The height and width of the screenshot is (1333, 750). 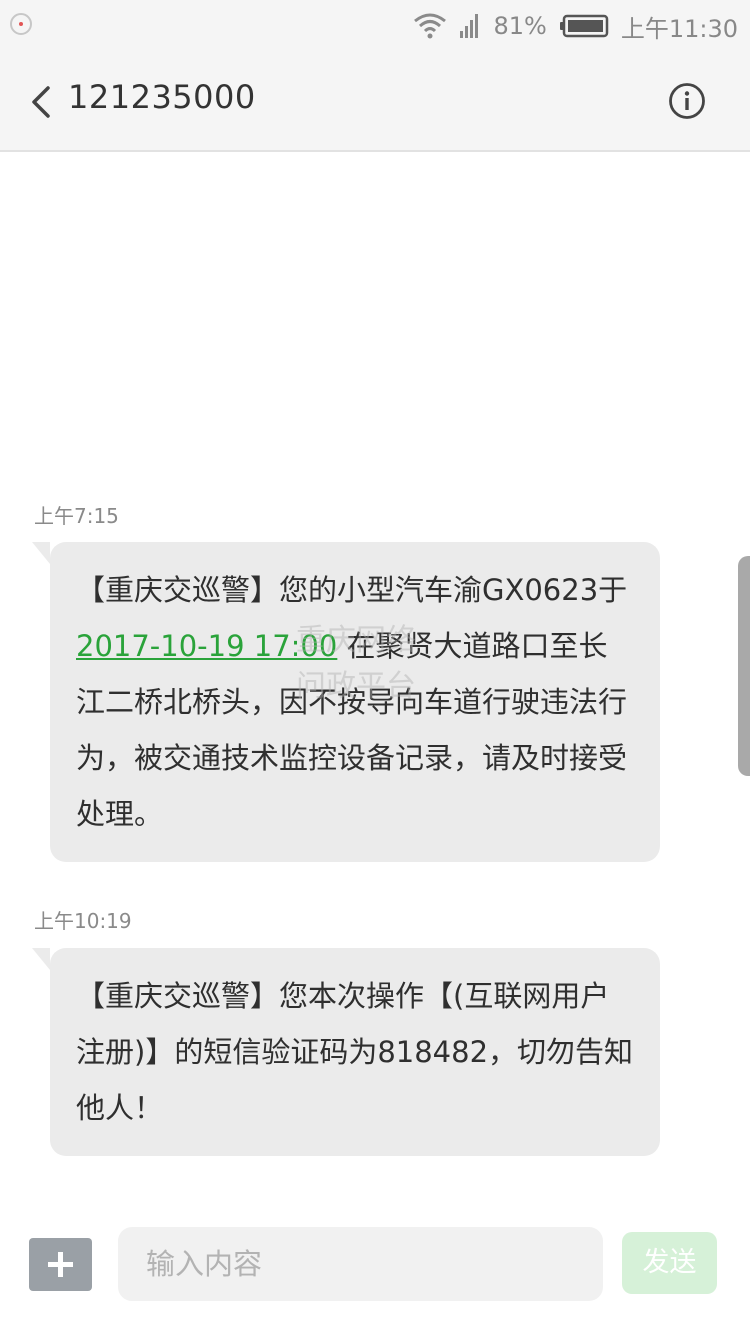 What do you see at coordinates (42, 102) in the screenshot?
I see `back-arrow-icon` at bounding box center [42, 102].